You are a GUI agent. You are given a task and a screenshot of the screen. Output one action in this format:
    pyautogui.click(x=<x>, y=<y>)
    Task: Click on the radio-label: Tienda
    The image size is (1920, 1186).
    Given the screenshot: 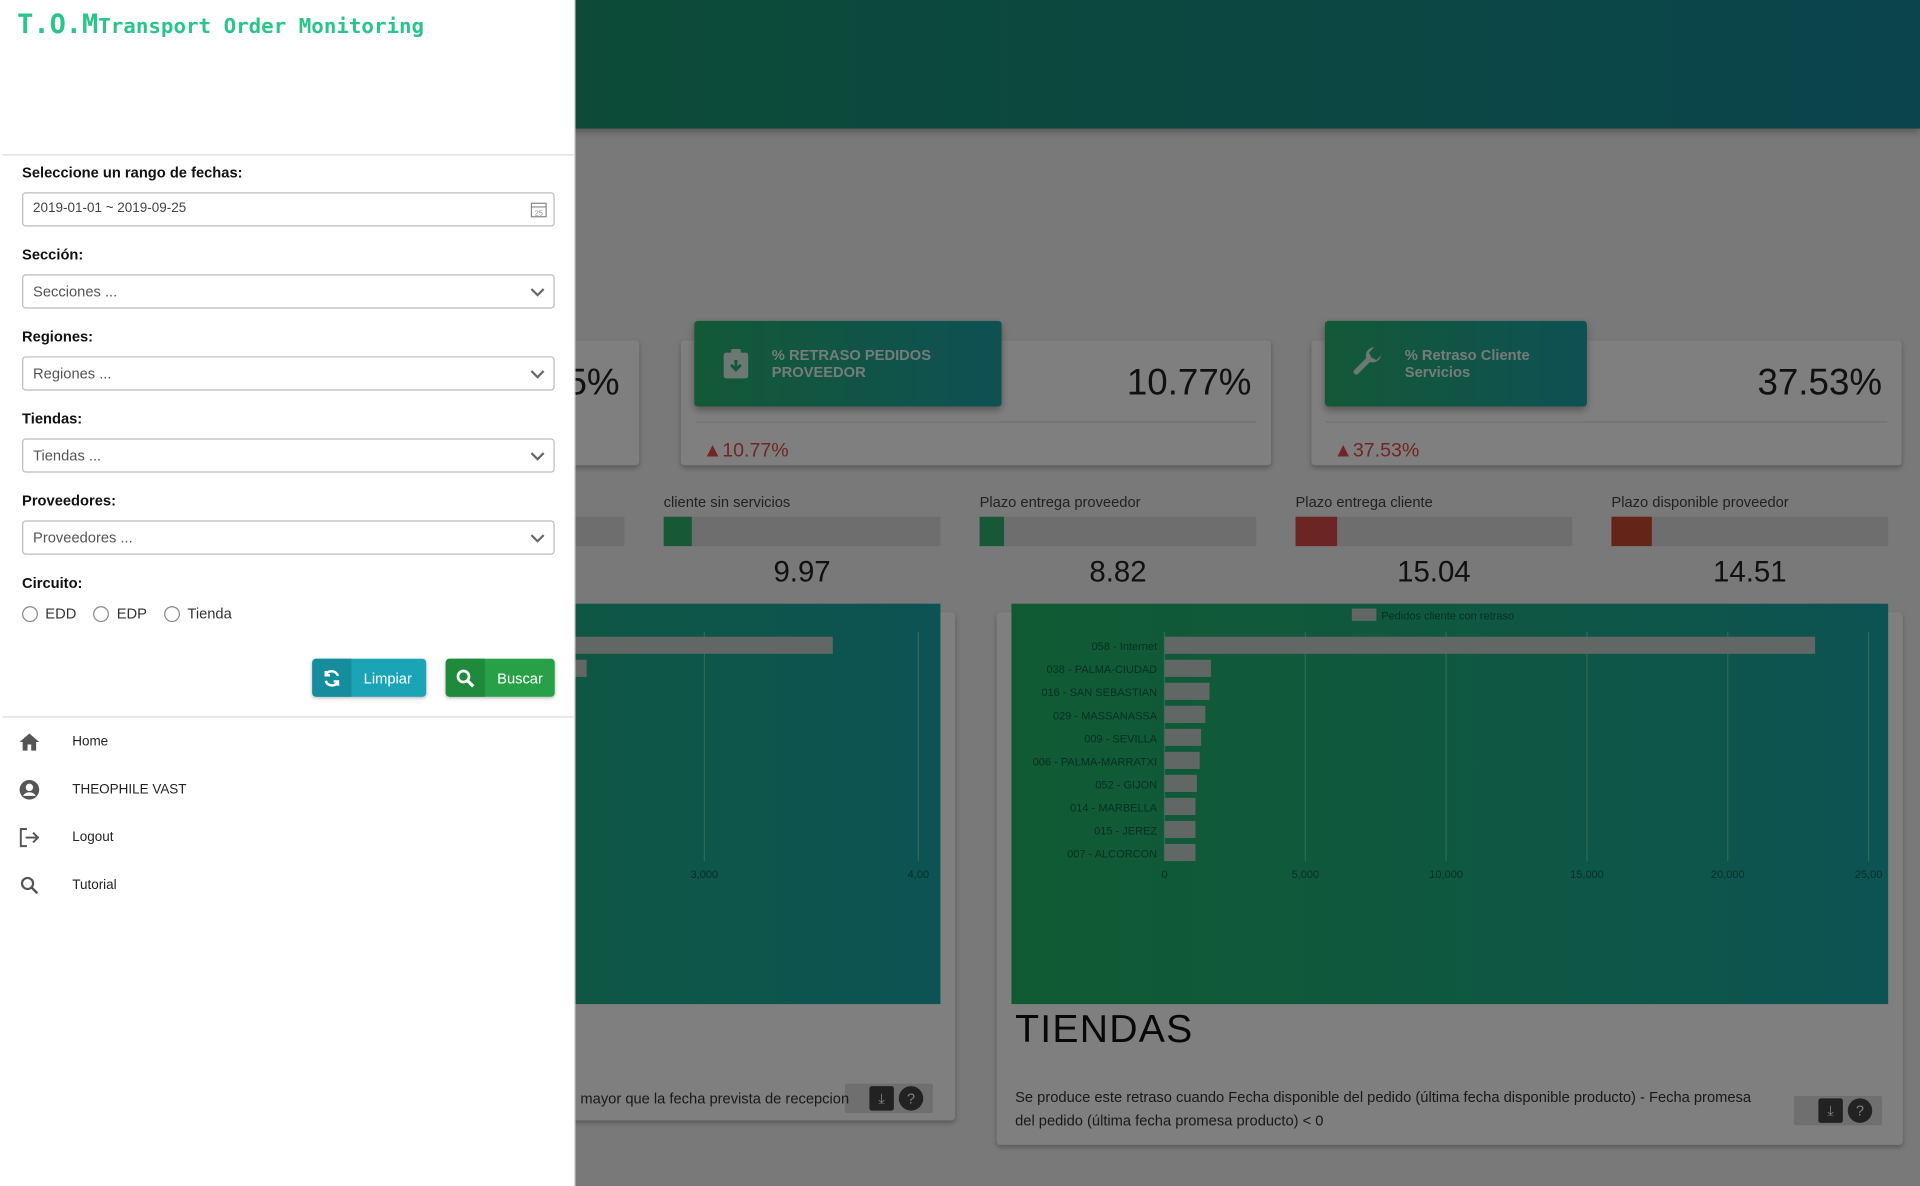 What is the action you would take?
    pyautogui.click(x=209, y=613)
    